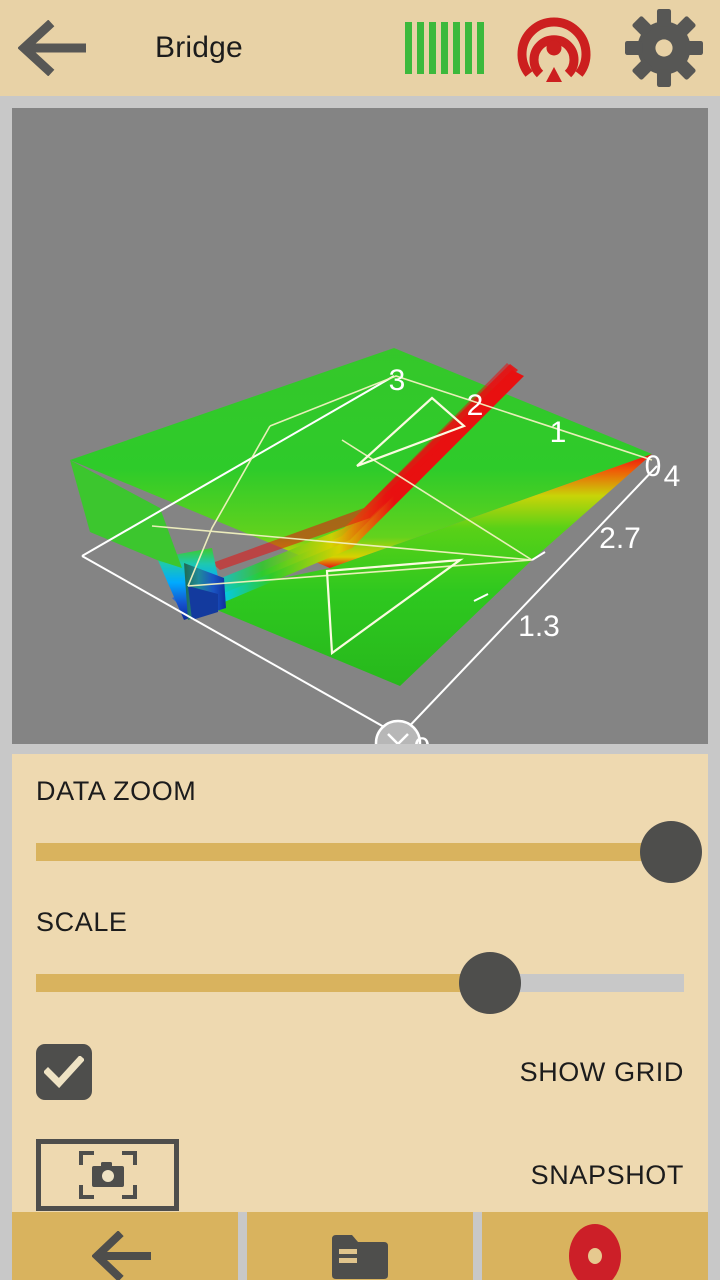 The image size is (720, 1280). What do you see at coordinates (360, 1072) in the screenshot?
I see `show-grid-row: SHOW GRID` at bounding box center [360, 1072].